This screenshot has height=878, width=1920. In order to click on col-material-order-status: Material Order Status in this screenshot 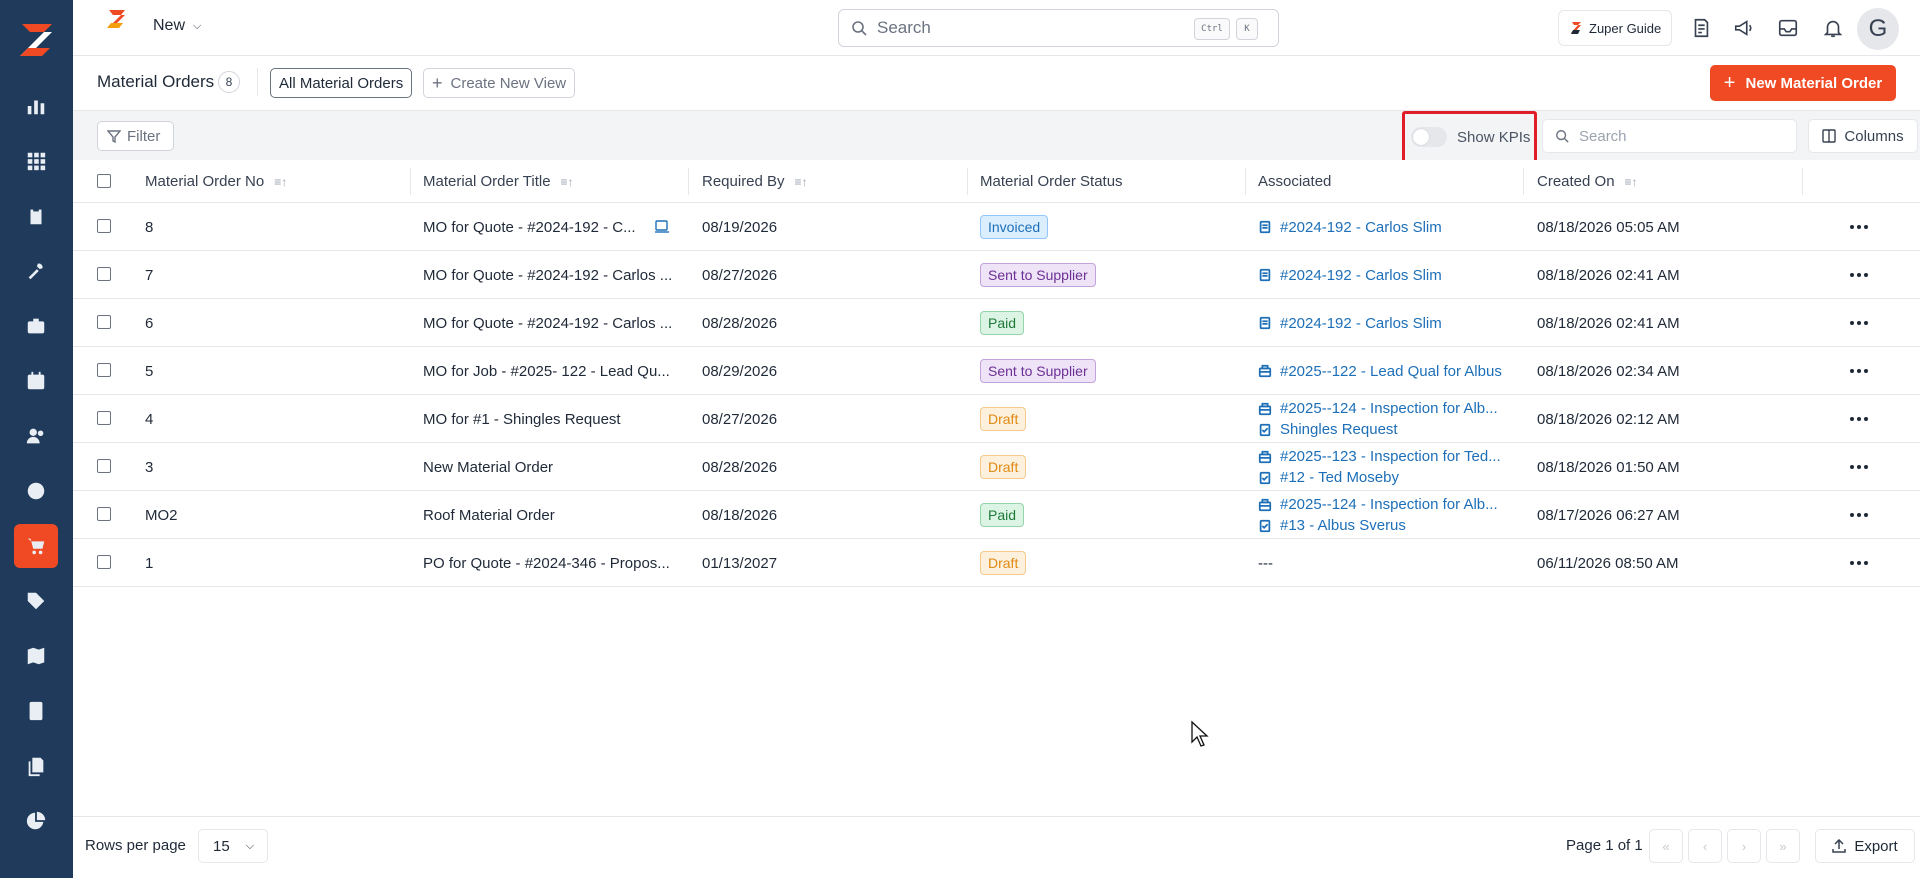, I will do `click(1051, 181)`.